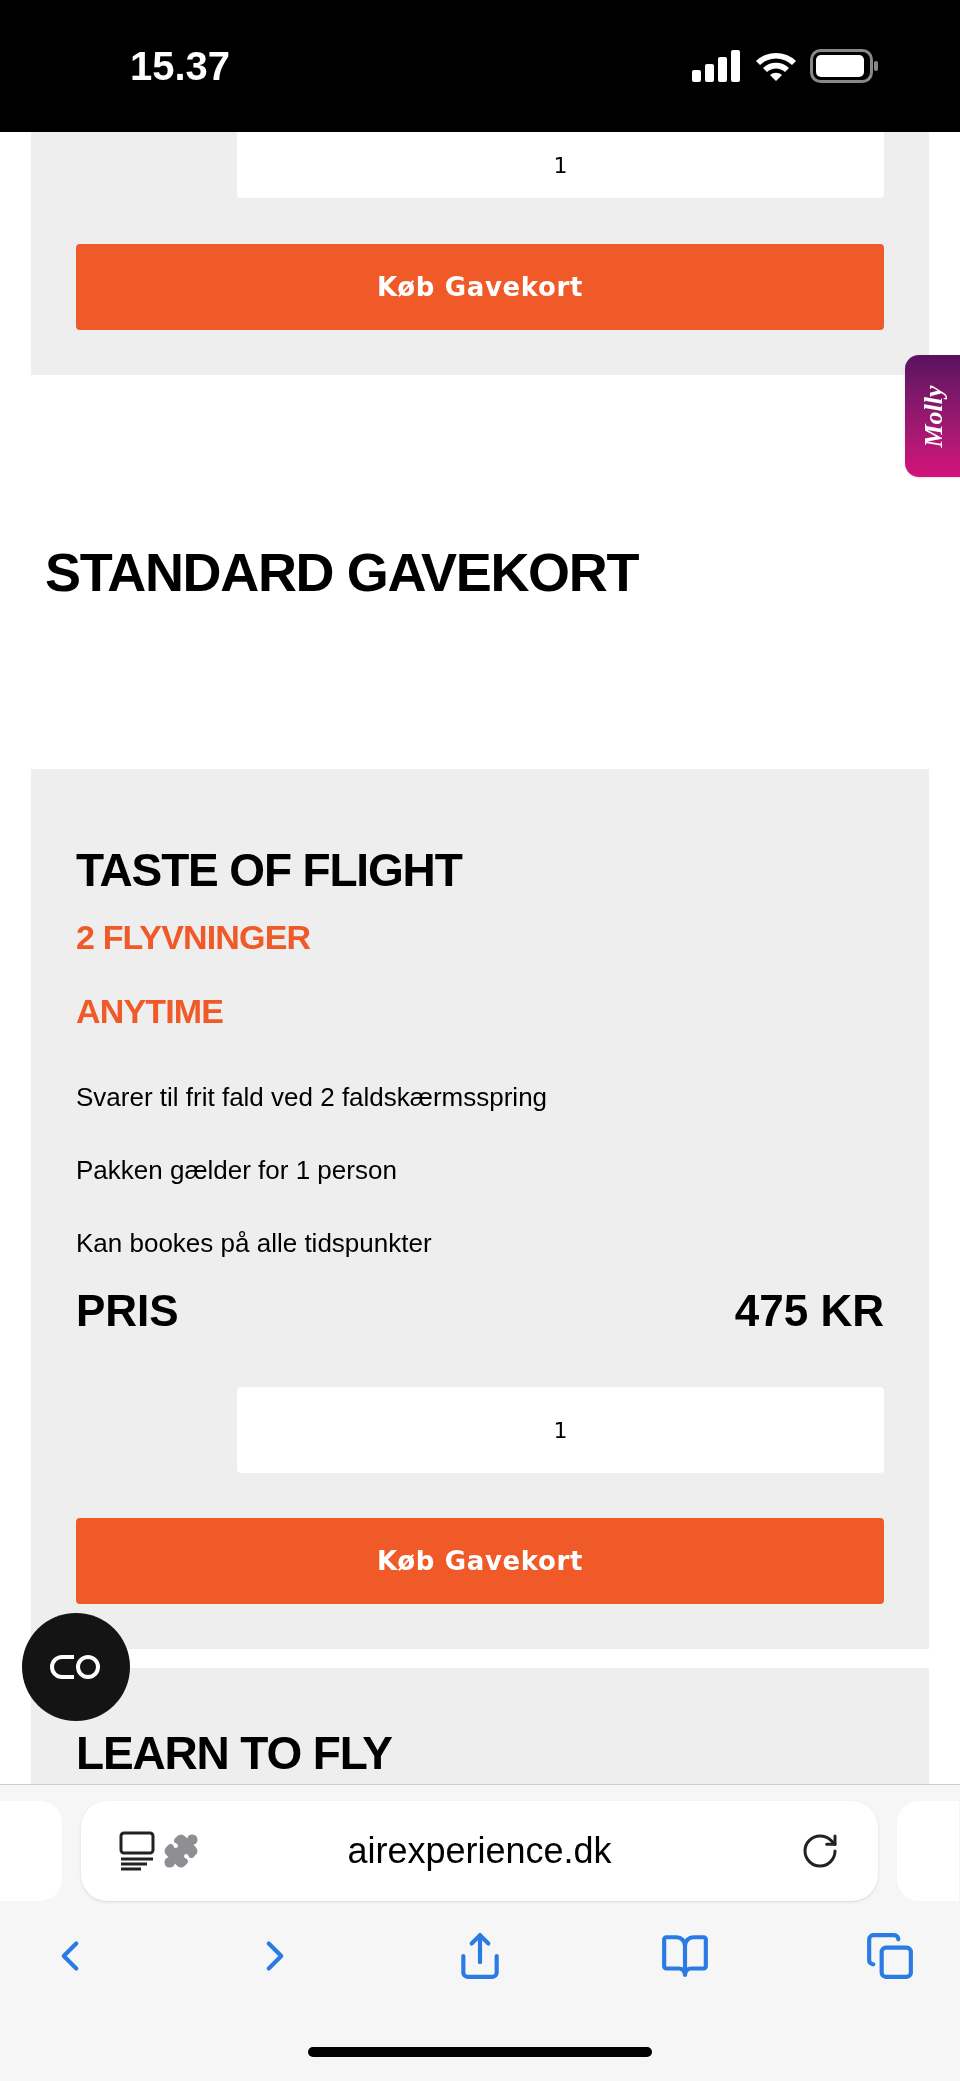 The height and width of the screenshot is (2081, 960). What do you see at coordinates (137, 1851) in the screenshot?
I see `reader-icon` at bounding box center [137, 1851].